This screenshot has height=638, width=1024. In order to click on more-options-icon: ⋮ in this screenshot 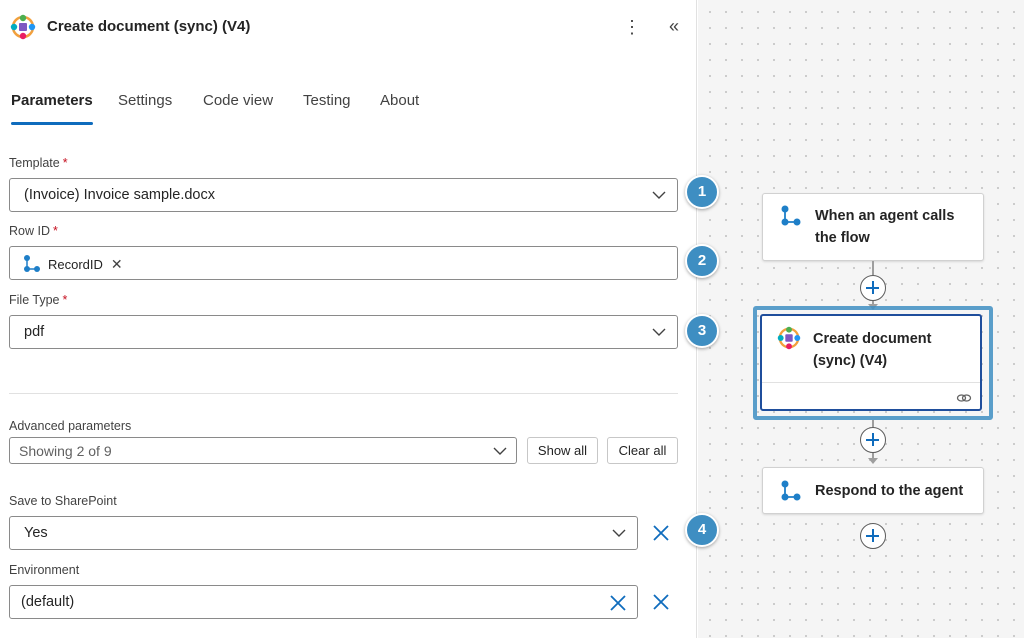, I will do `click(632, 27)`.